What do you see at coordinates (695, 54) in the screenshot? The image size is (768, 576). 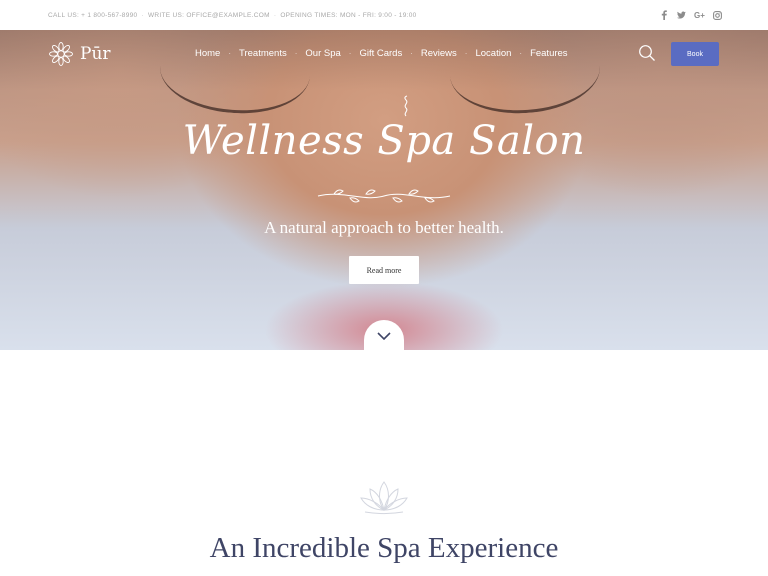 I see `book-button: Book` at bounding box center [695, 54].